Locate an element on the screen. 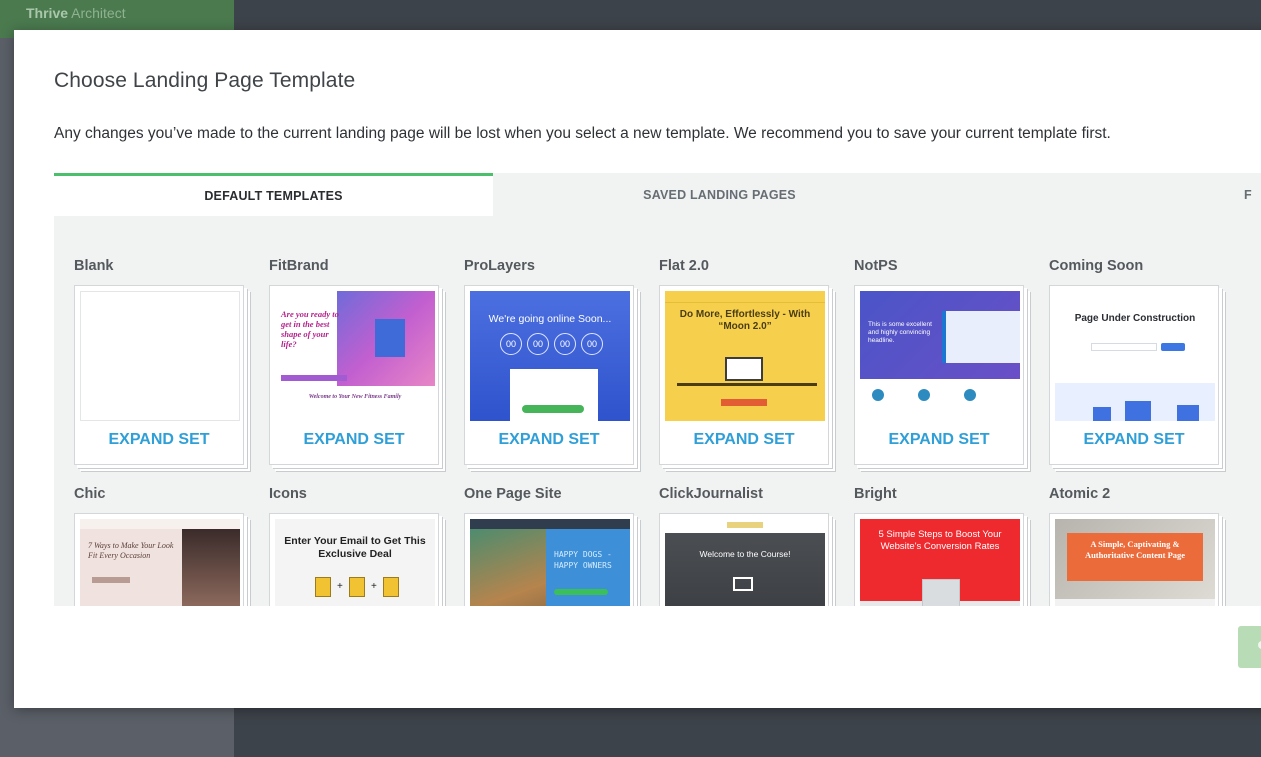  thumbnail-headline: Welcome to the Course! is located at coordinates (745, 554).